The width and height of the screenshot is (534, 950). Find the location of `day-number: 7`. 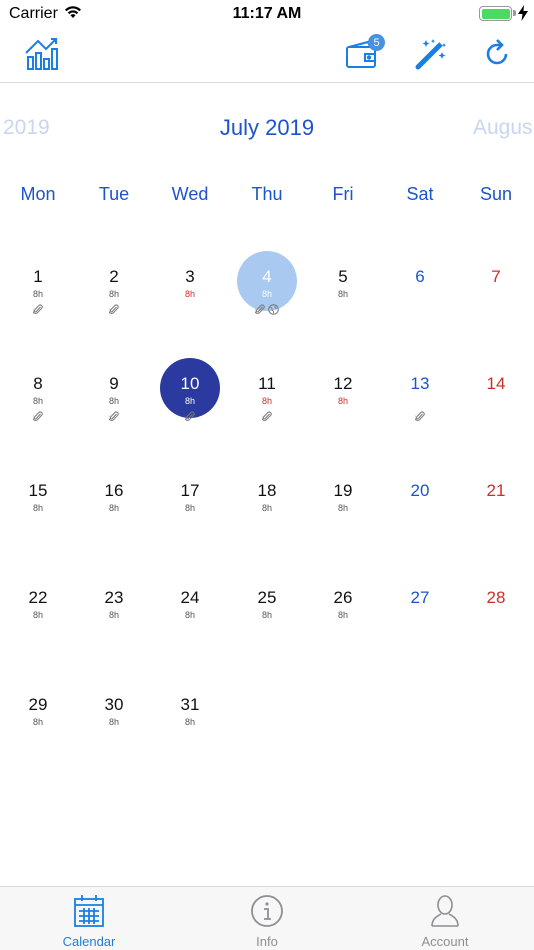

day-number: 7 is located at coordinates (496, 276).